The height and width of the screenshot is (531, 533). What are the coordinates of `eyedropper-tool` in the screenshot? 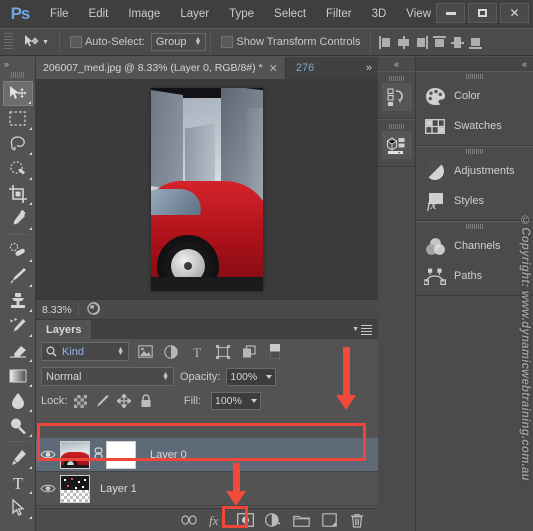 It's located at (18, 218).